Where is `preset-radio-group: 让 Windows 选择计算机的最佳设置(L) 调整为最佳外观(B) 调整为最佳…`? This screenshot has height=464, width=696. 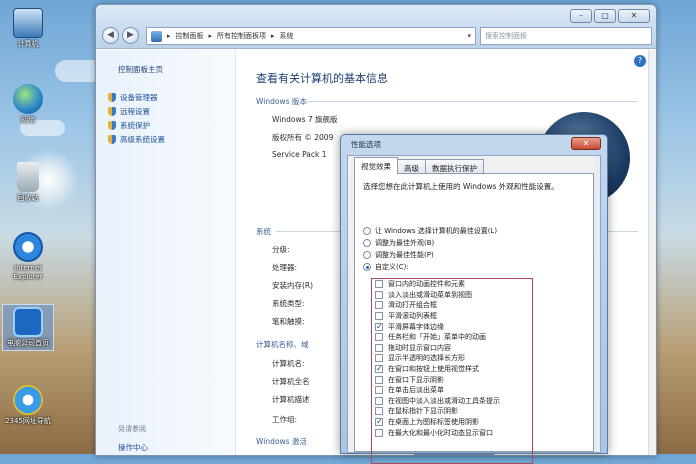
preset-radio-group: 让 Windows 选择计算机的最佳设置(L) 调整为最佳外观(B) 调整为最佳… is located at coordinates (430, 249).